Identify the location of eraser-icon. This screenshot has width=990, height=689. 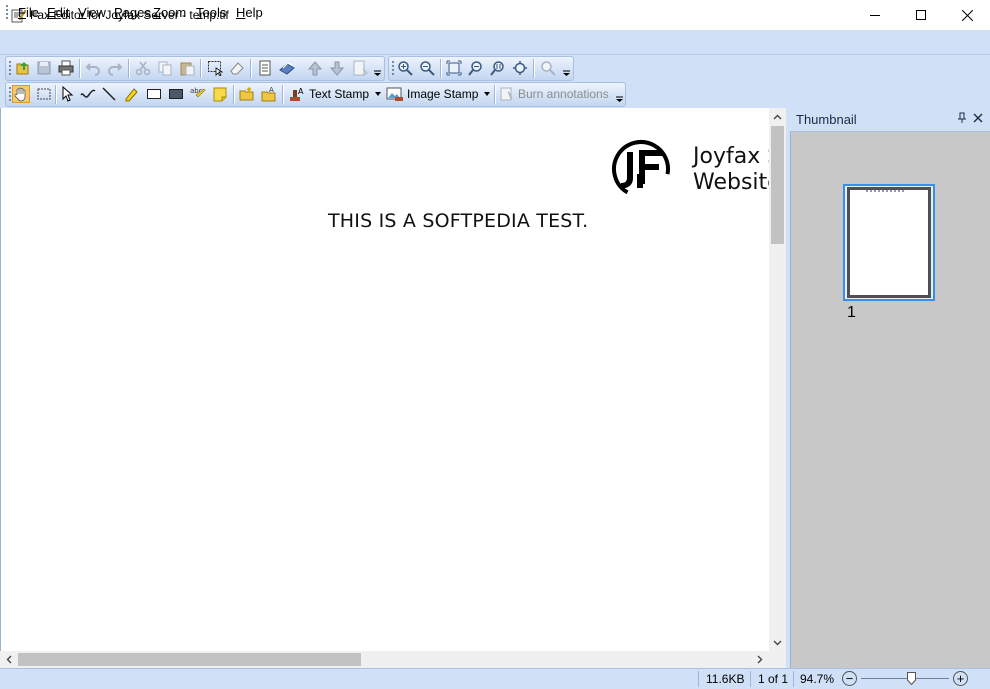
(237, 68).